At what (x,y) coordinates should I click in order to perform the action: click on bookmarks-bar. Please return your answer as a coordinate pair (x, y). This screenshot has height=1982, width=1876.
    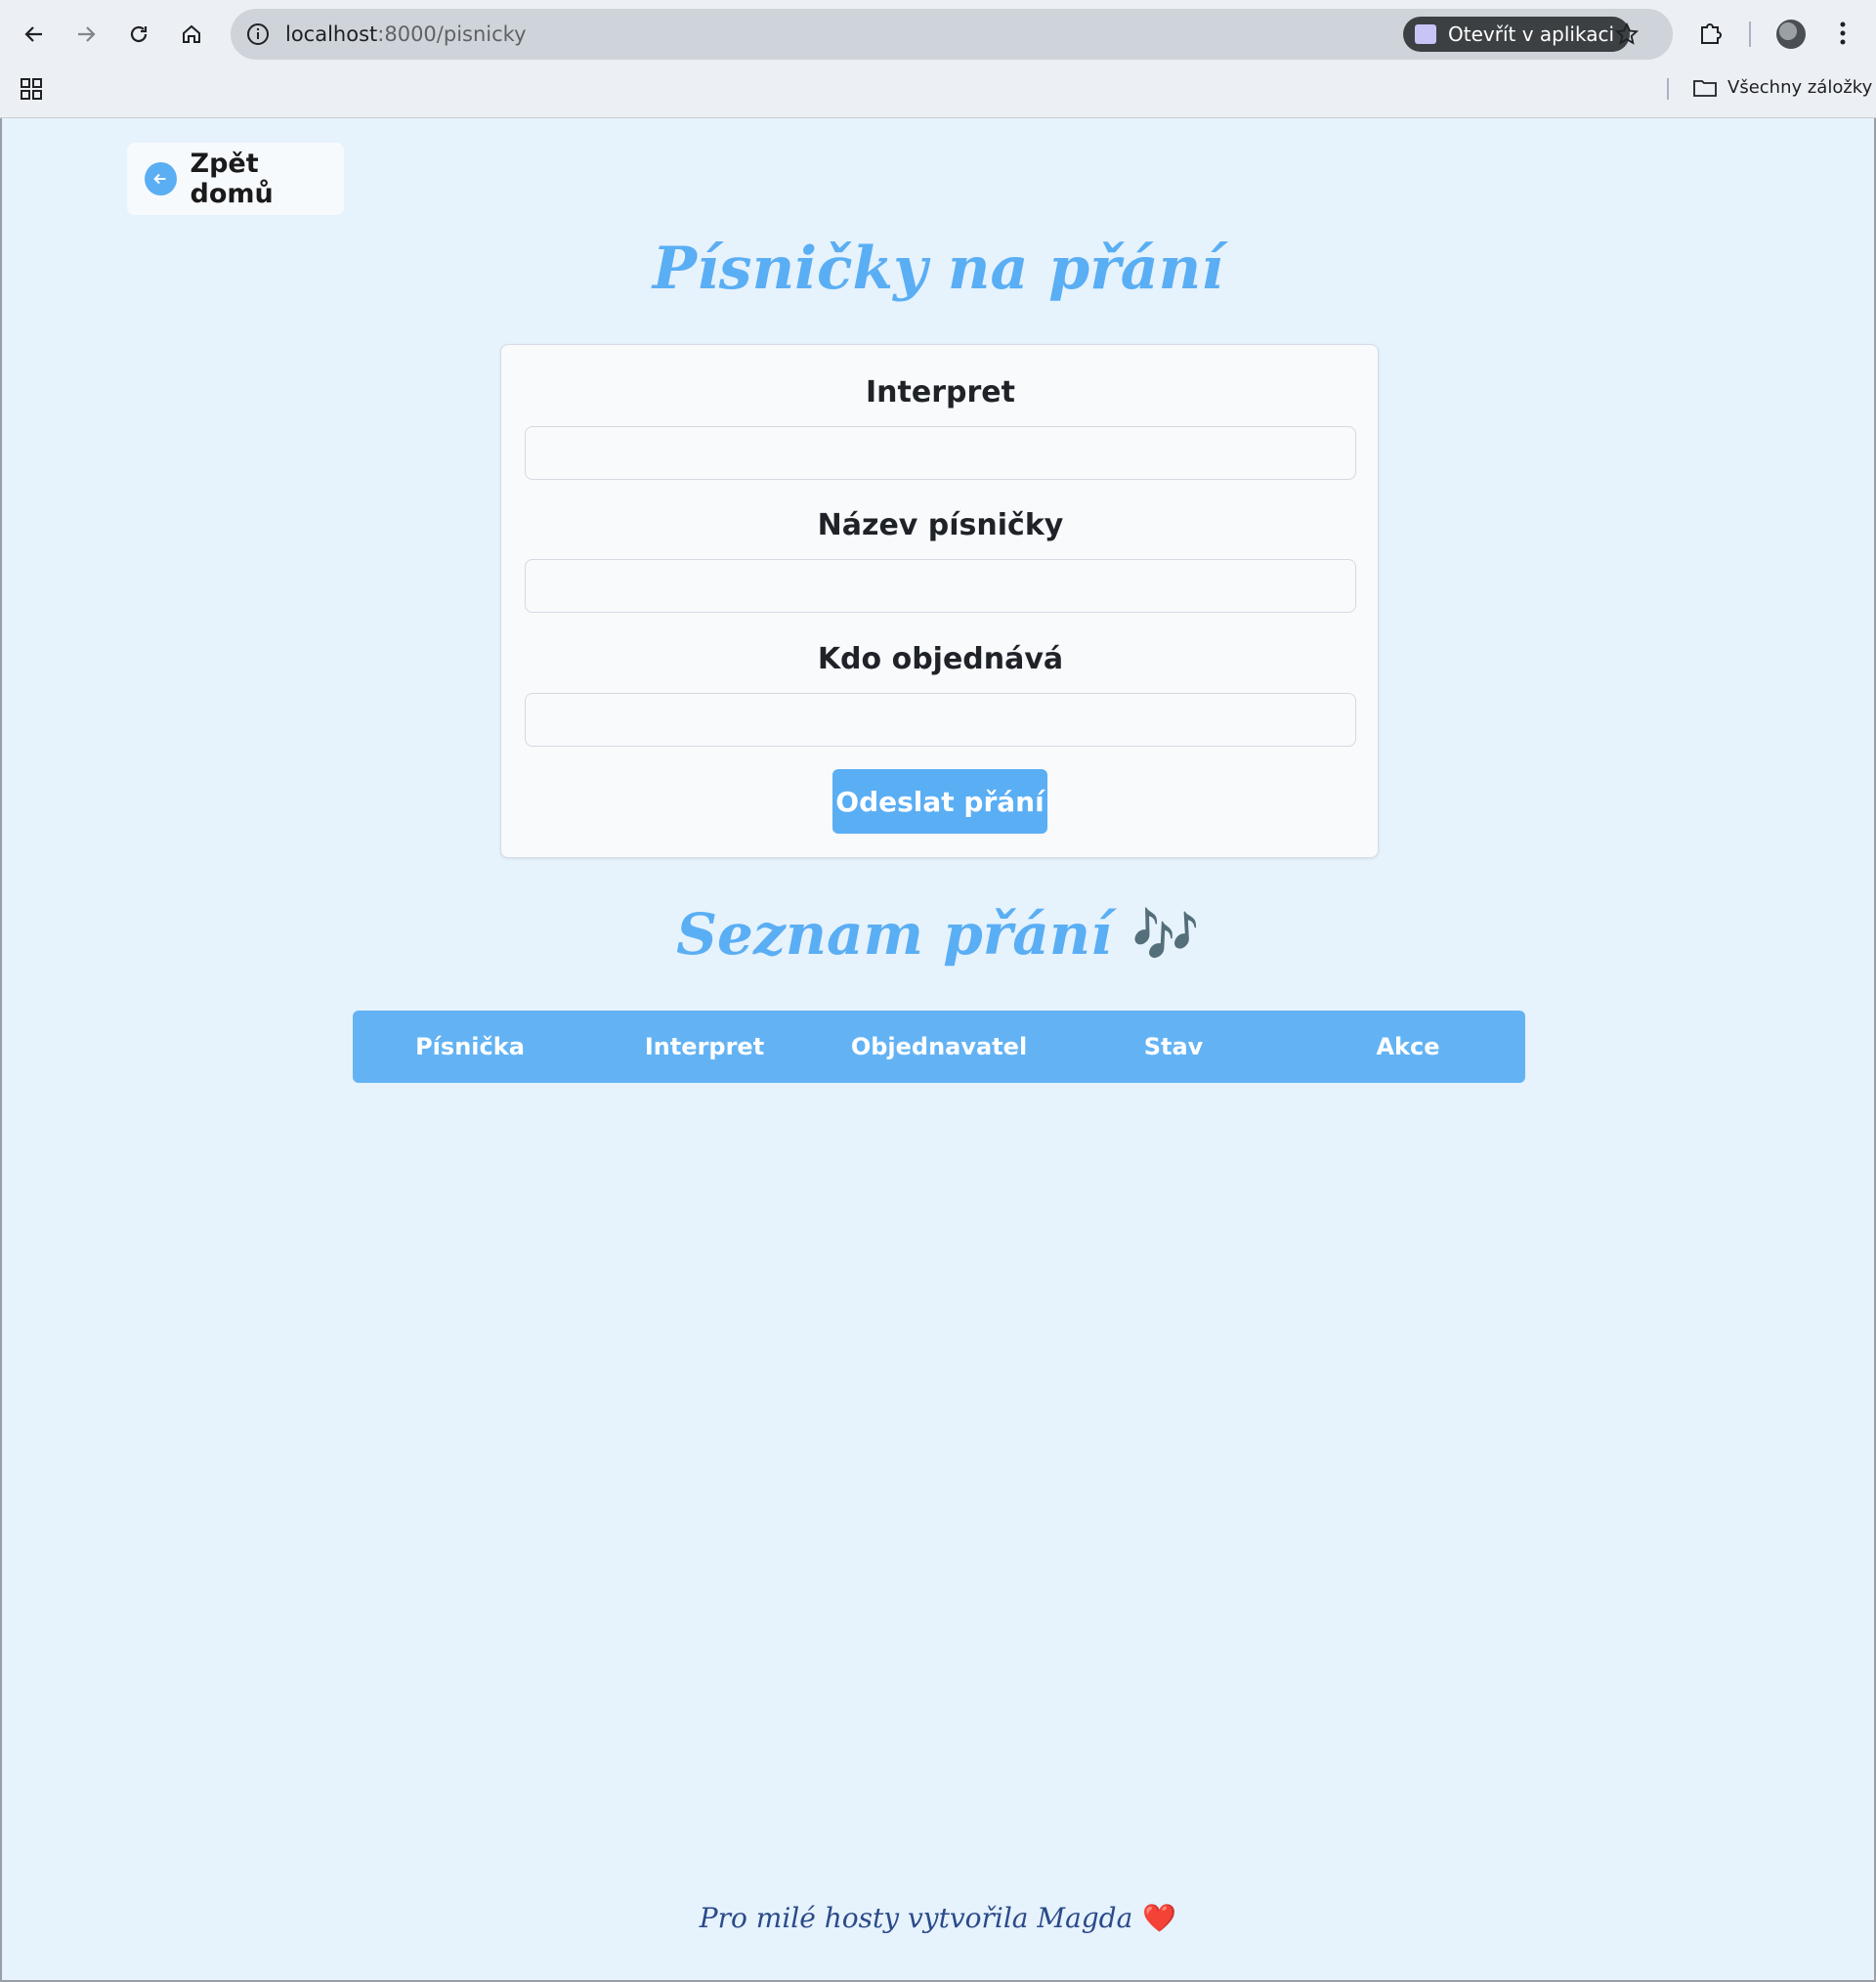
    Looking at the image, I should click on (938, 93).